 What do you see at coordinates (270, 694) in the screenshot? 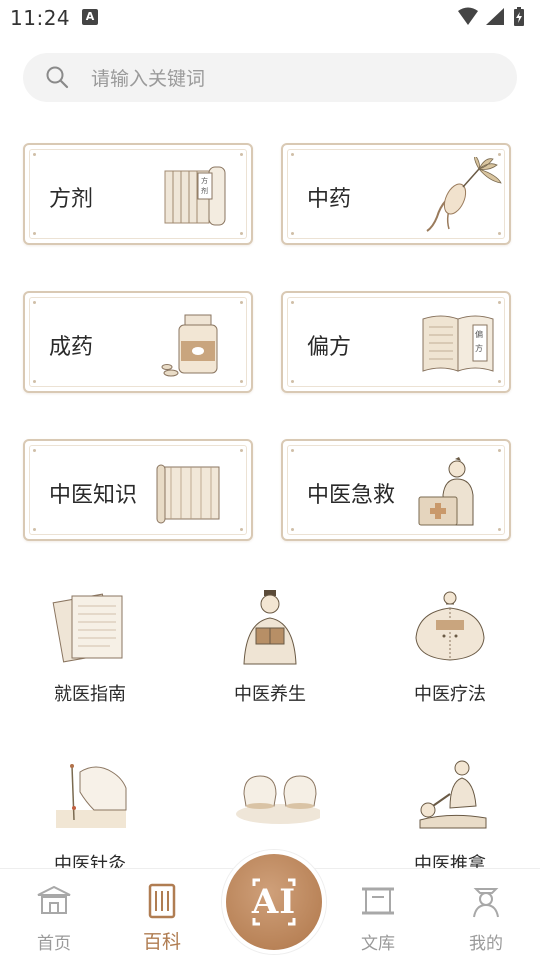
I see `grid-label: 中医养生` at bounding box center [270, 694].